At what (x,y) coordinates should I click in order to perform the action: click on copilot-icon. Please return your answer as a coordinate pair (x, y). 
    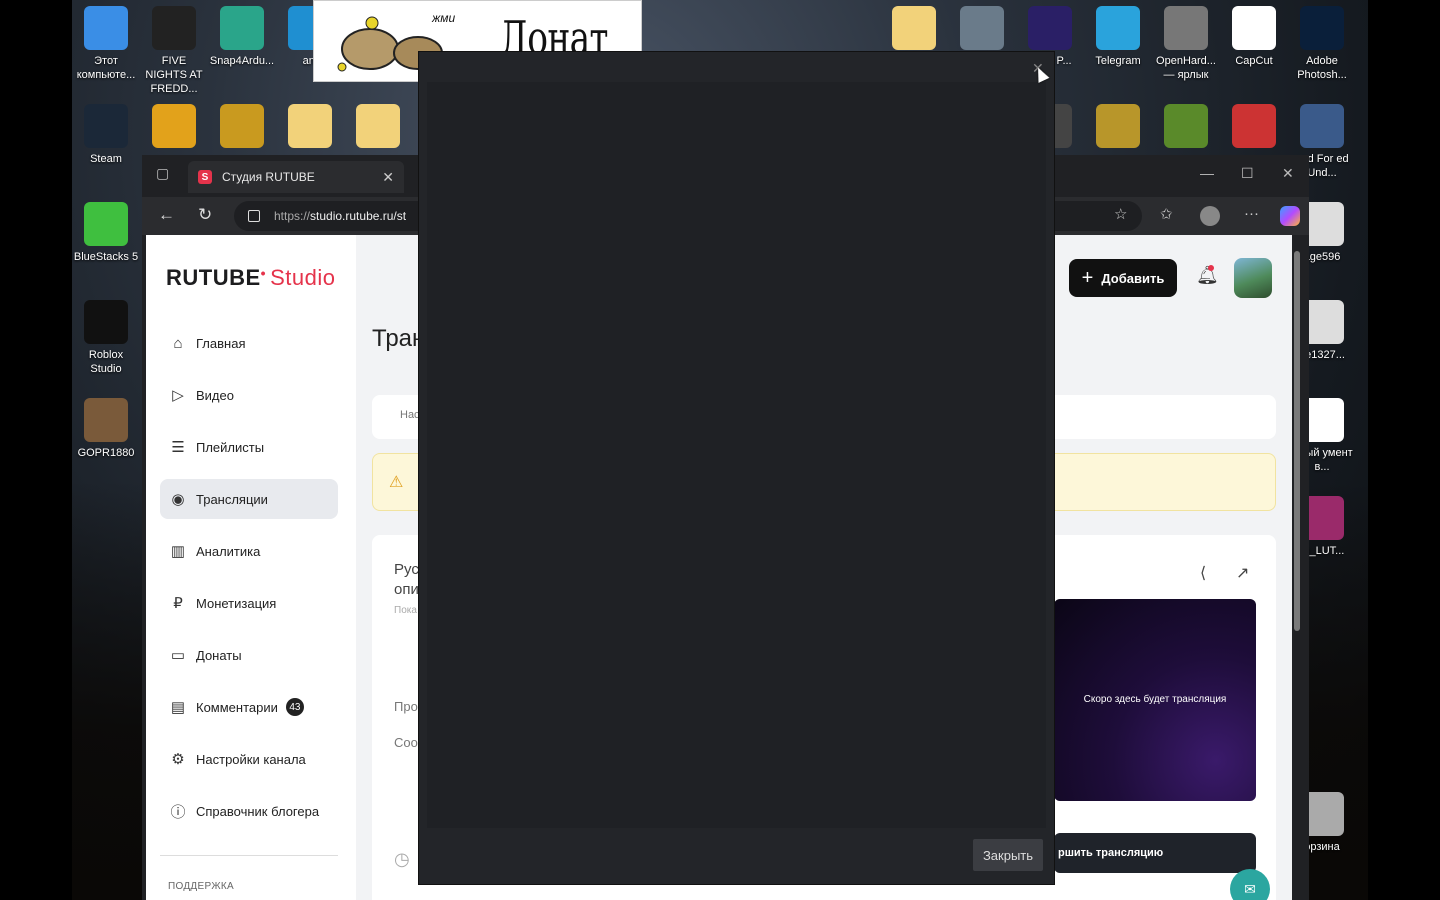
    Looking at the image, I should click on (1290, 216).